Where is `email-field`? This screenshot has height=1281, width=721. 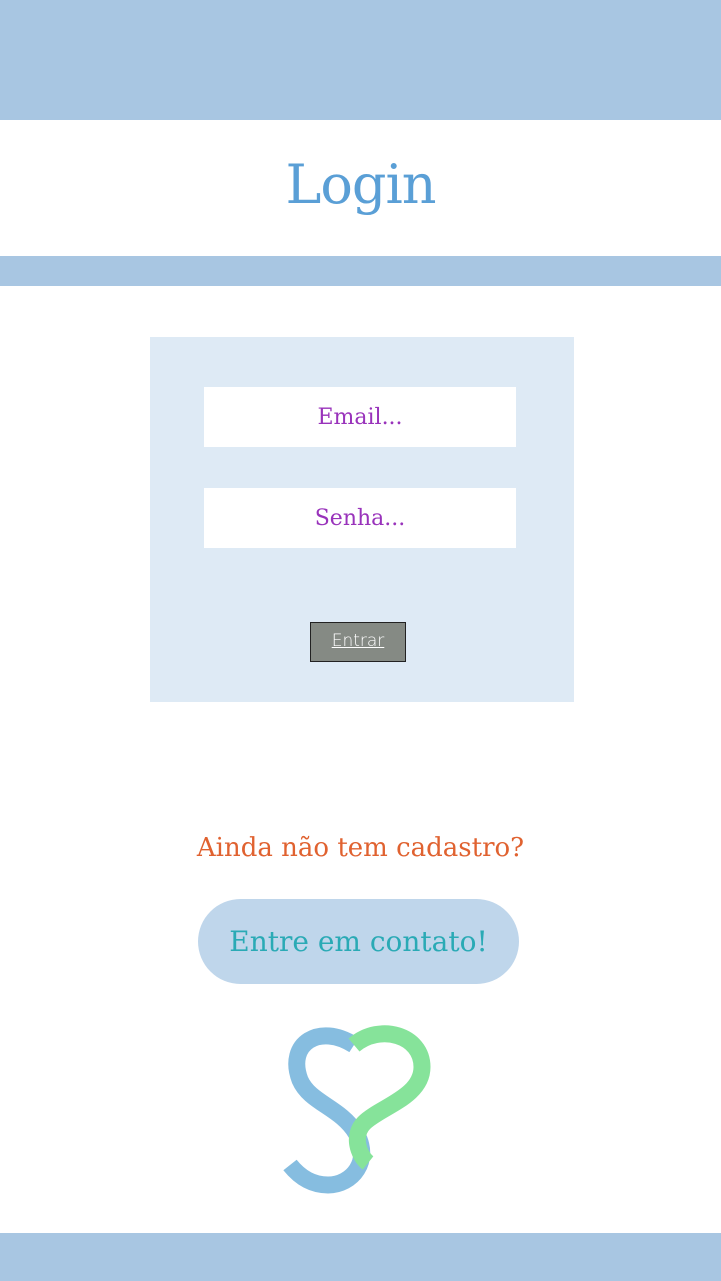 email-field is located at coordinates (360, 417).